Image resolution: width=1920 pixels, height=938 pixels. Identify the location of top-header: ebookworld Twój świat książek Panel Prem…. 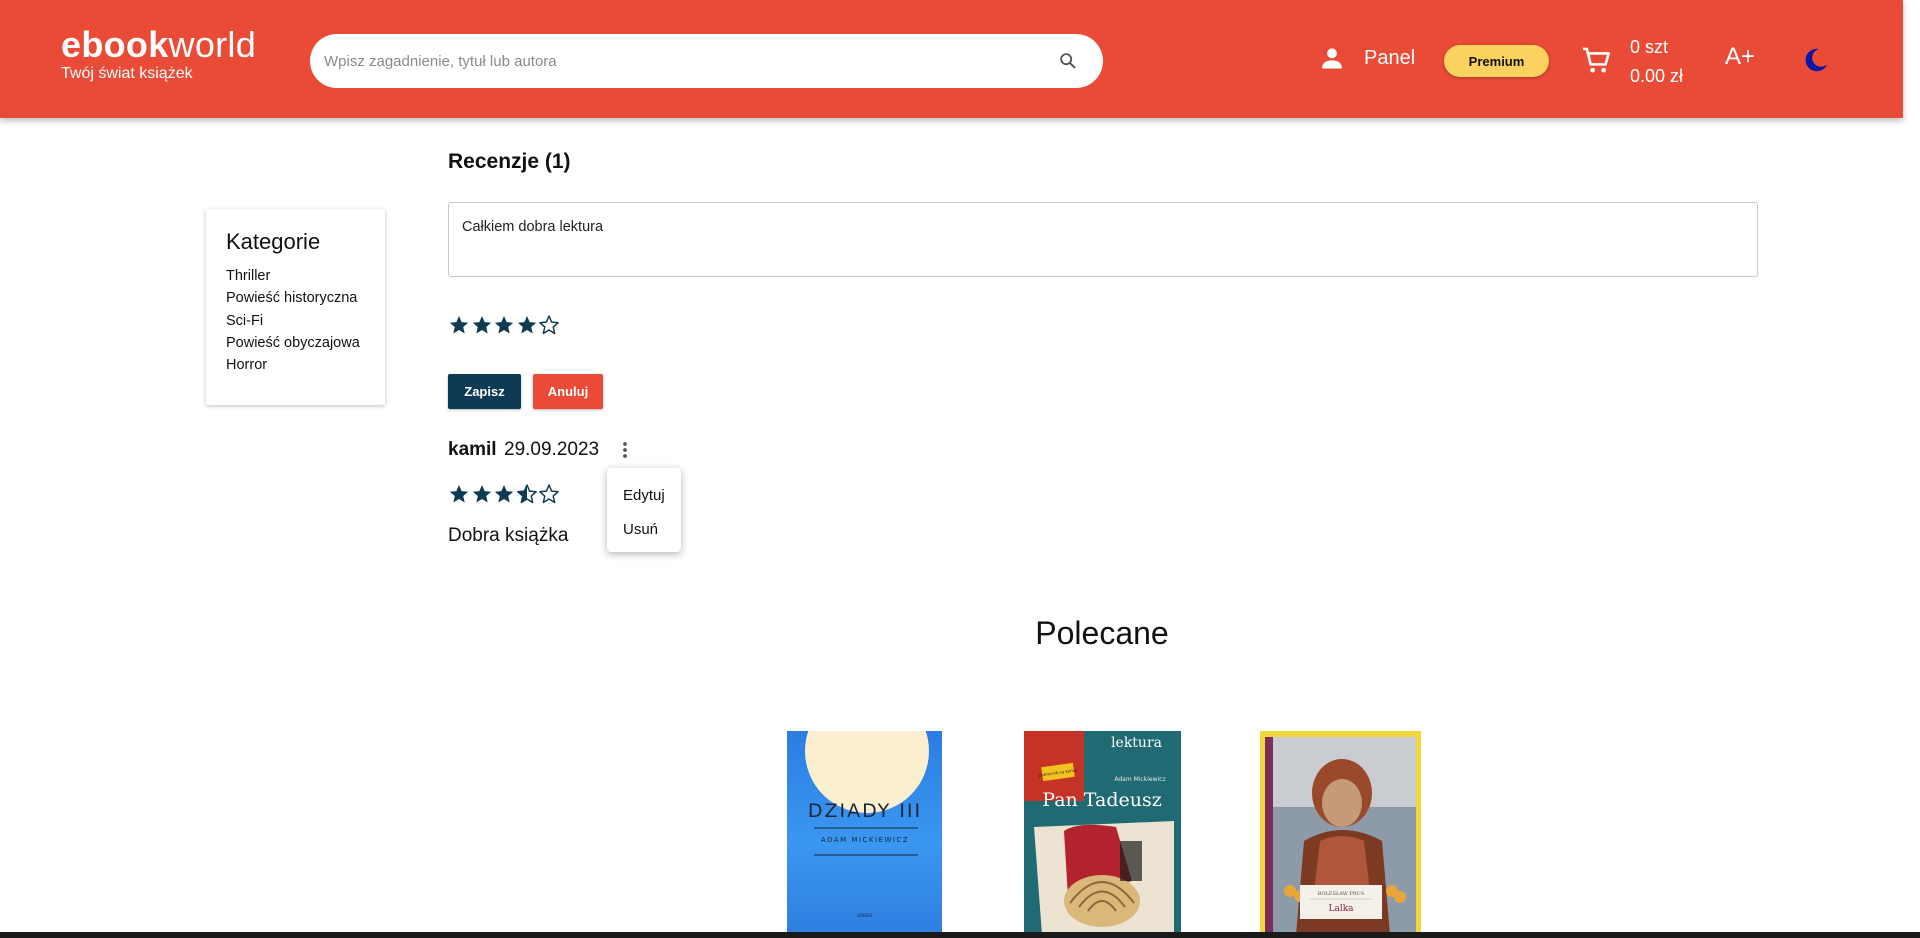
(951, 59).